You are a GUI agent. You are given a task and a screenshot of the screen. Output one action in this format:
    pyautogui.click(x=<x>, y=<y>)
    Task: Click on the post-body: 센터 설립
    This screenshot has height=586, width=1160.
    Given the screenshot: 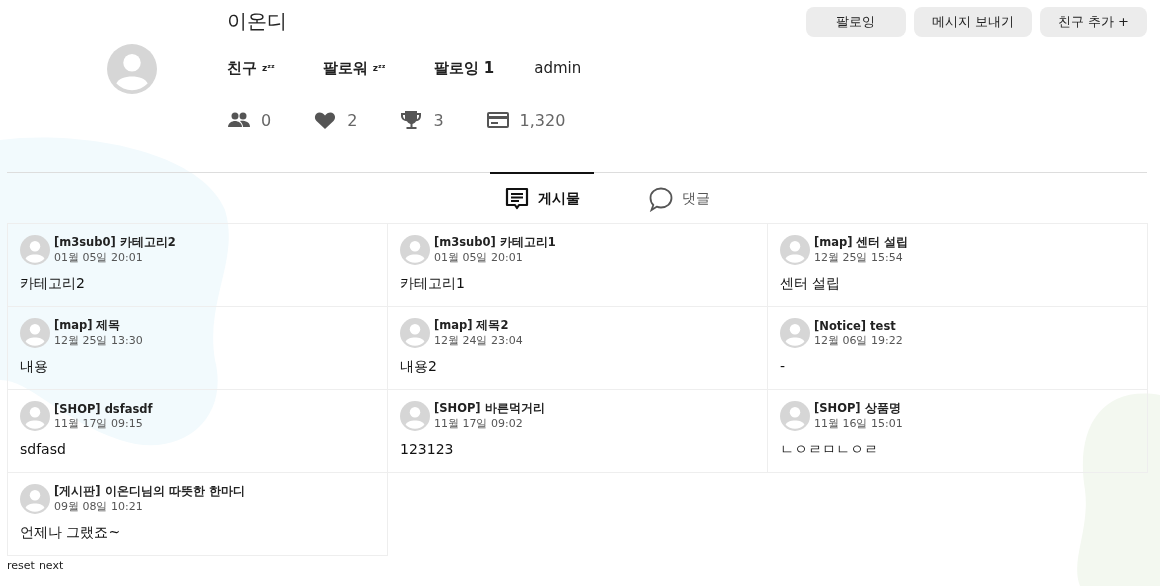 What is the action you would take?
    pyautogui.click(x=810, y=284)
    